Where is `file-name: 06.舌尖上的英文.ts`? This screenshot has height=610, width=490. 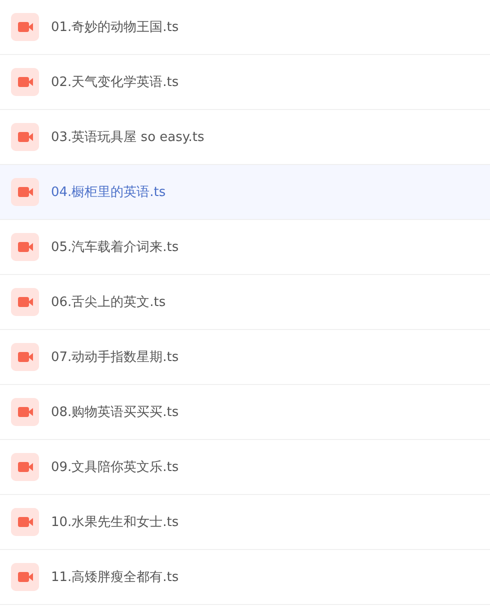
file-name: 06.舌尖上的英文.ts is located at coordinates (108, 302).